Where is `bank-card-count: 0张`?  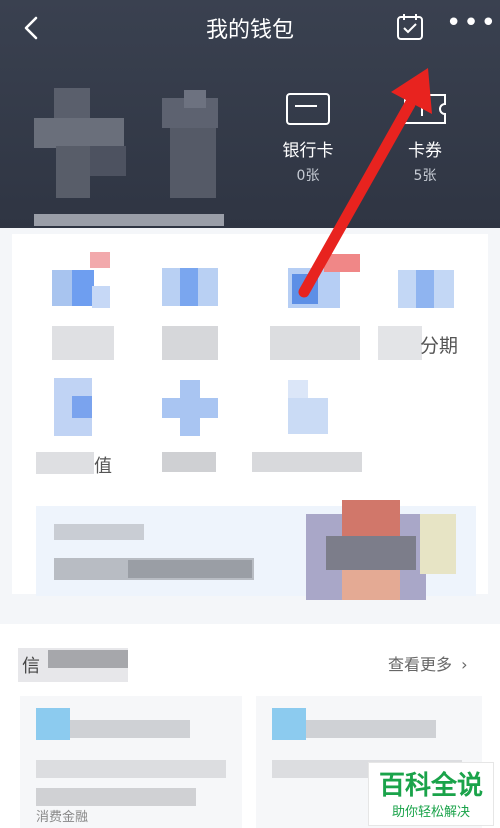
bank-card-count: 0张 is located at coordinates (308, 176).